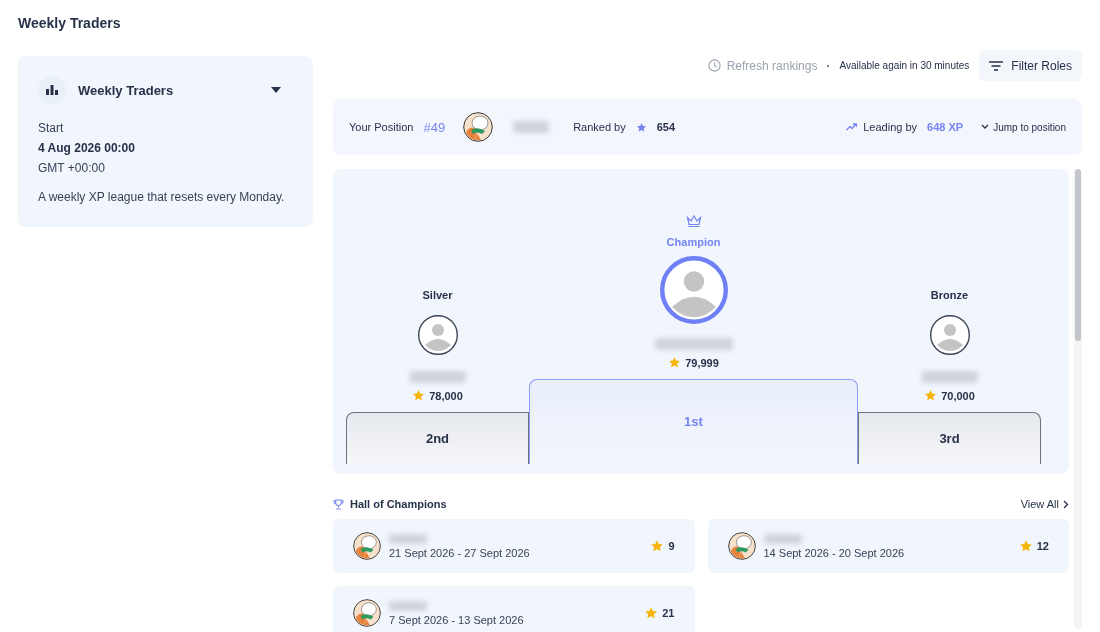 The width and height of the screenshot is (1100, 632). I want to click on jump-button: Jump to position, so click(1023, 127).